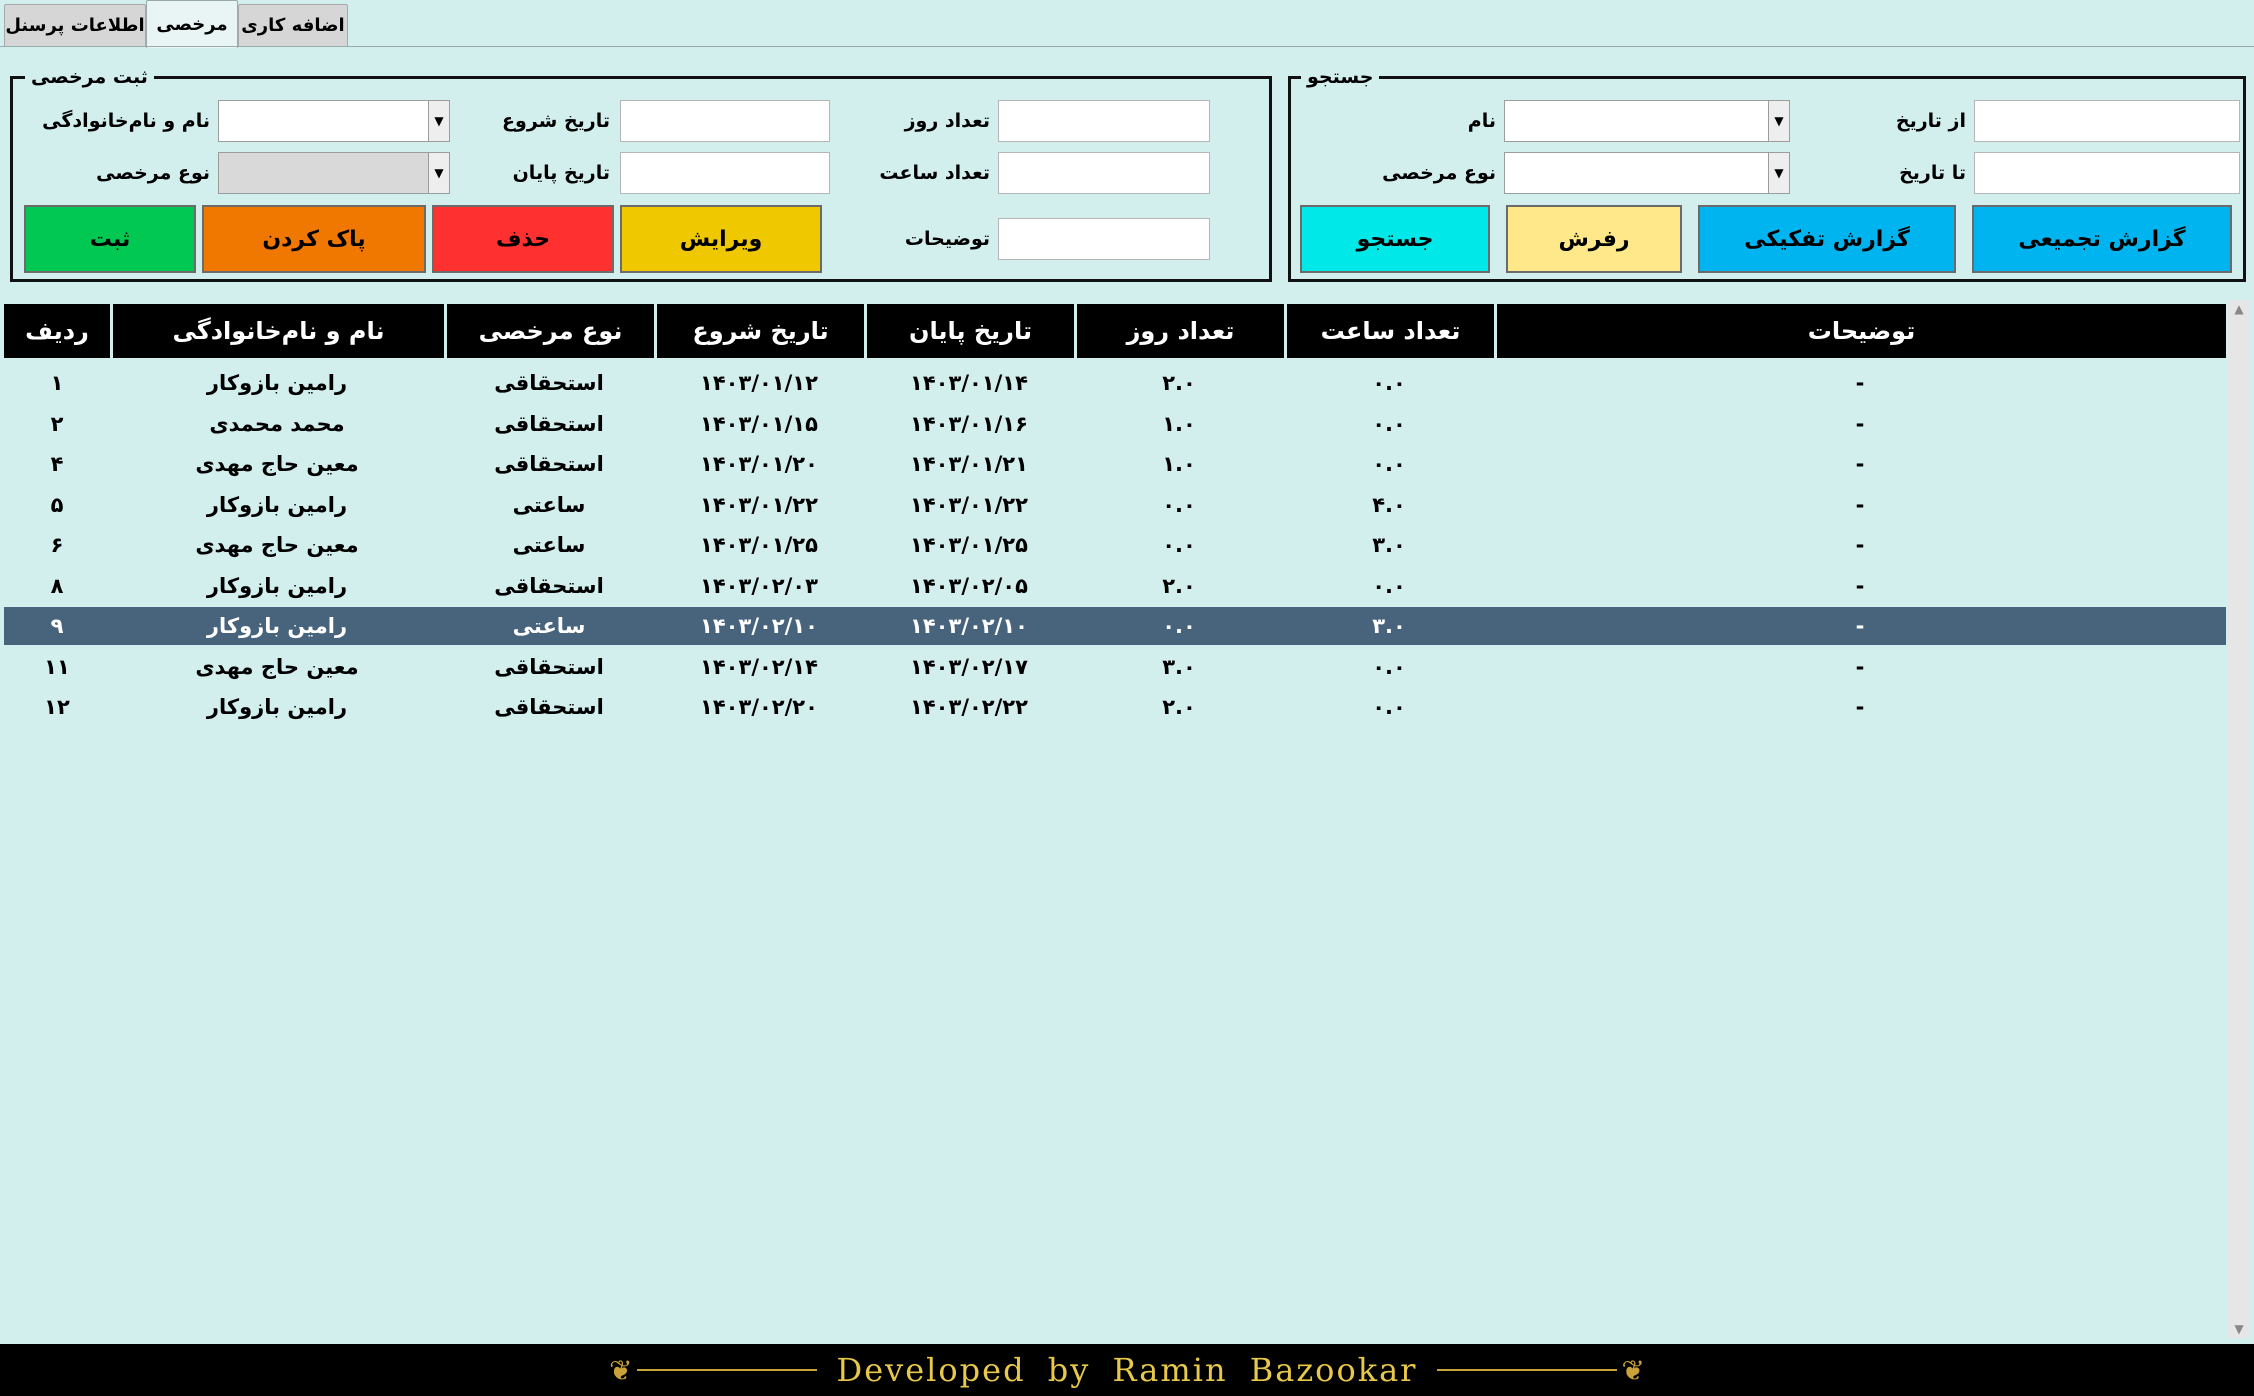  Describe the element at coordinates (1179, 331) in the screenshot. I see `column-header-days: تعداد روز` at that location.